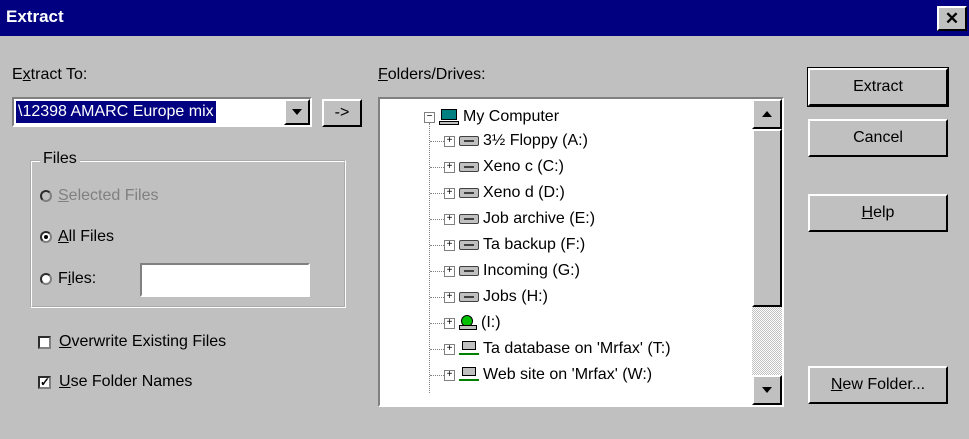 This screenshot has width=969, height=439. Describe the element at coordinates (44, 342) in the screenshot. I see `checkbox-unchecked-icon` at that location.